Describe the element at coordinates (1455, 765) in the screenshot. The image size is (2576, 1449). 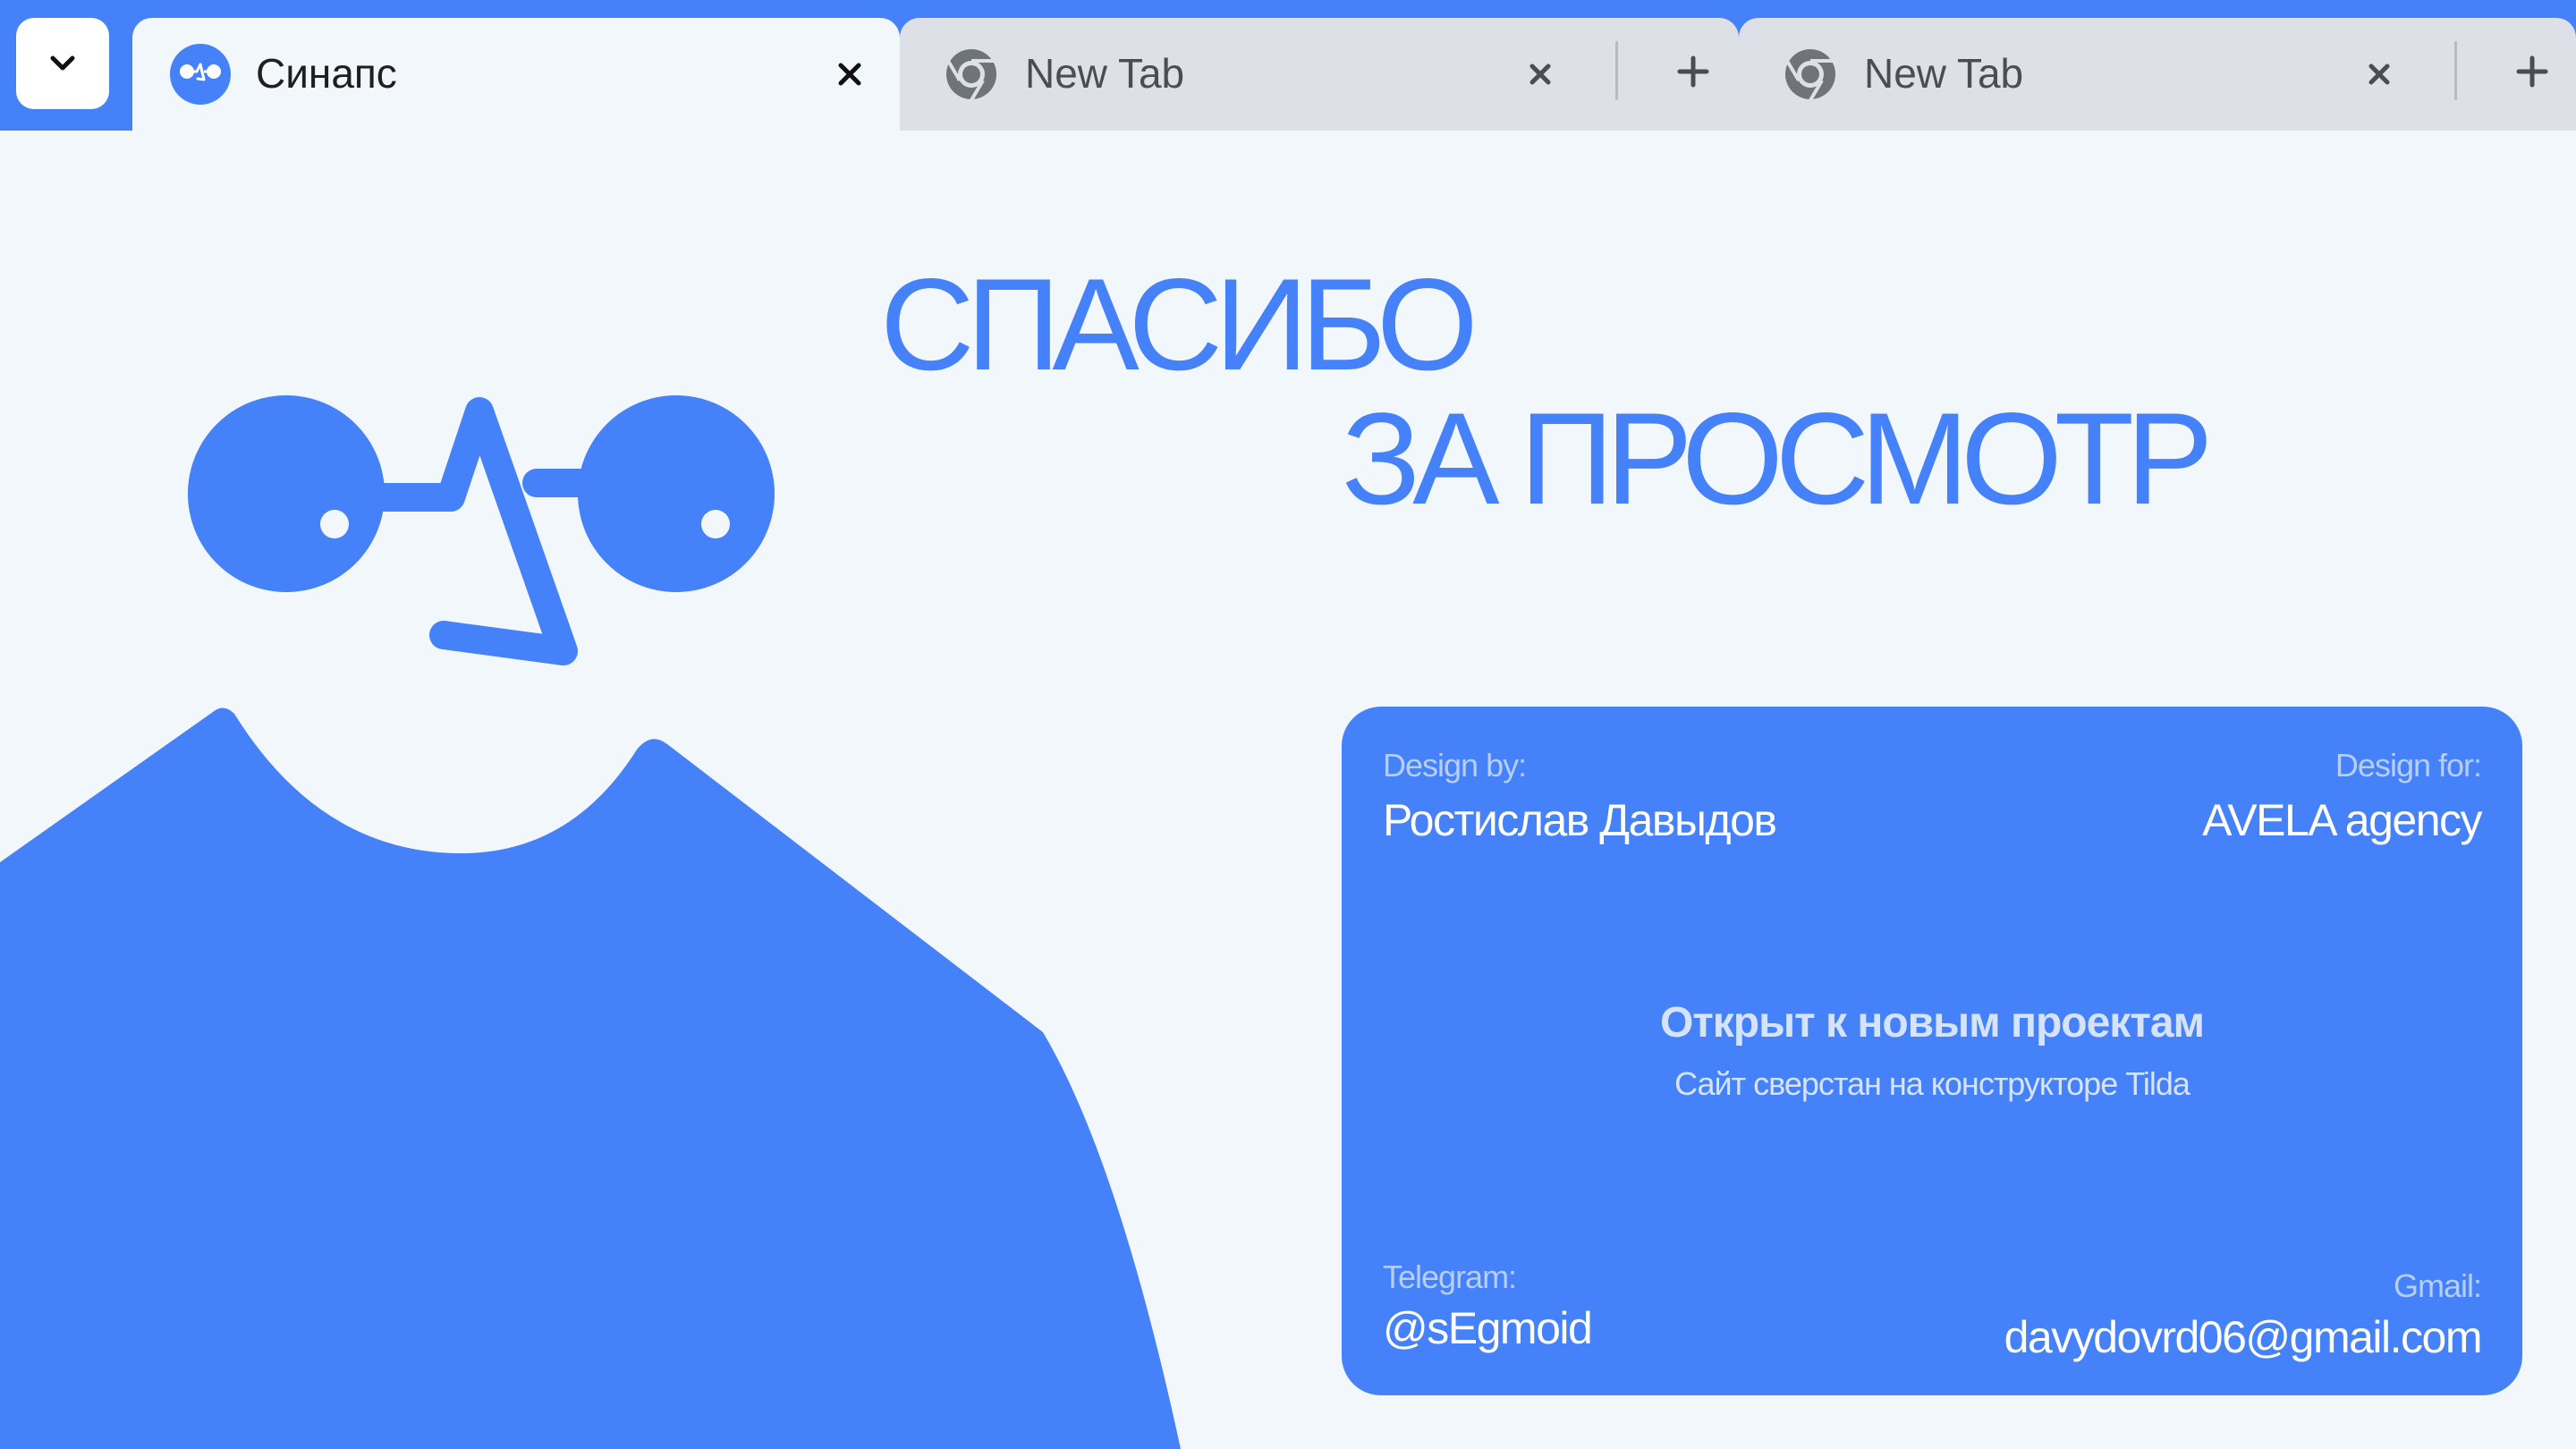
I see `design-by-label: Design by:` at that location.